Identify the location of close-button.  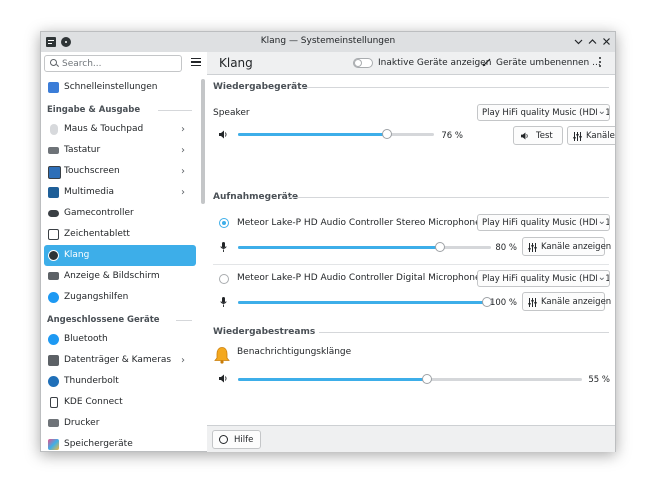
(606, 41).